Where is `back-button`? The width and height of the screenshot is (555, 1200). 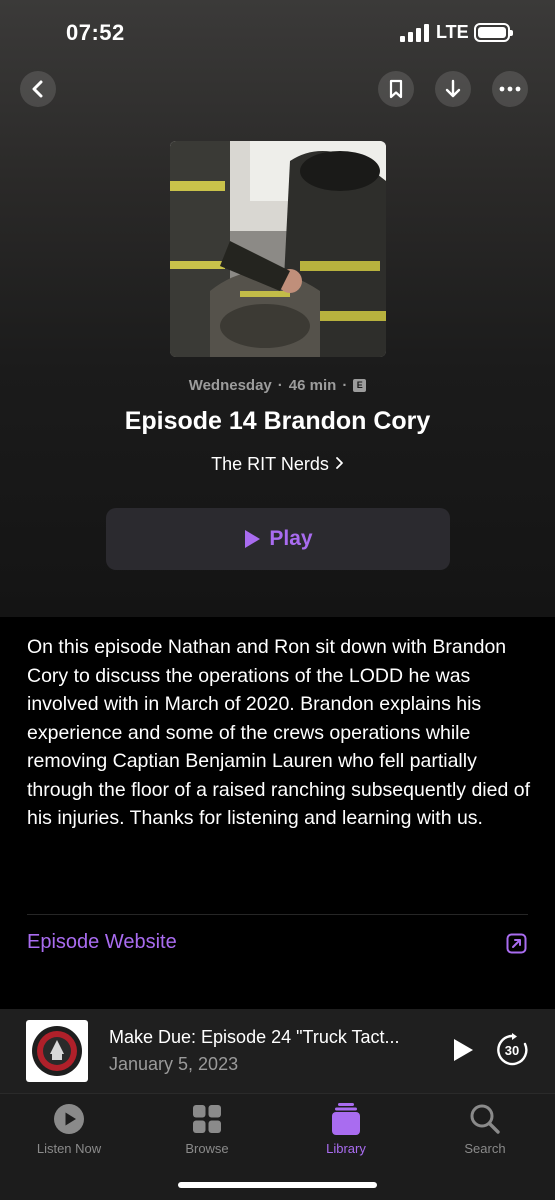 back-button is located at coordinates (38, 89).